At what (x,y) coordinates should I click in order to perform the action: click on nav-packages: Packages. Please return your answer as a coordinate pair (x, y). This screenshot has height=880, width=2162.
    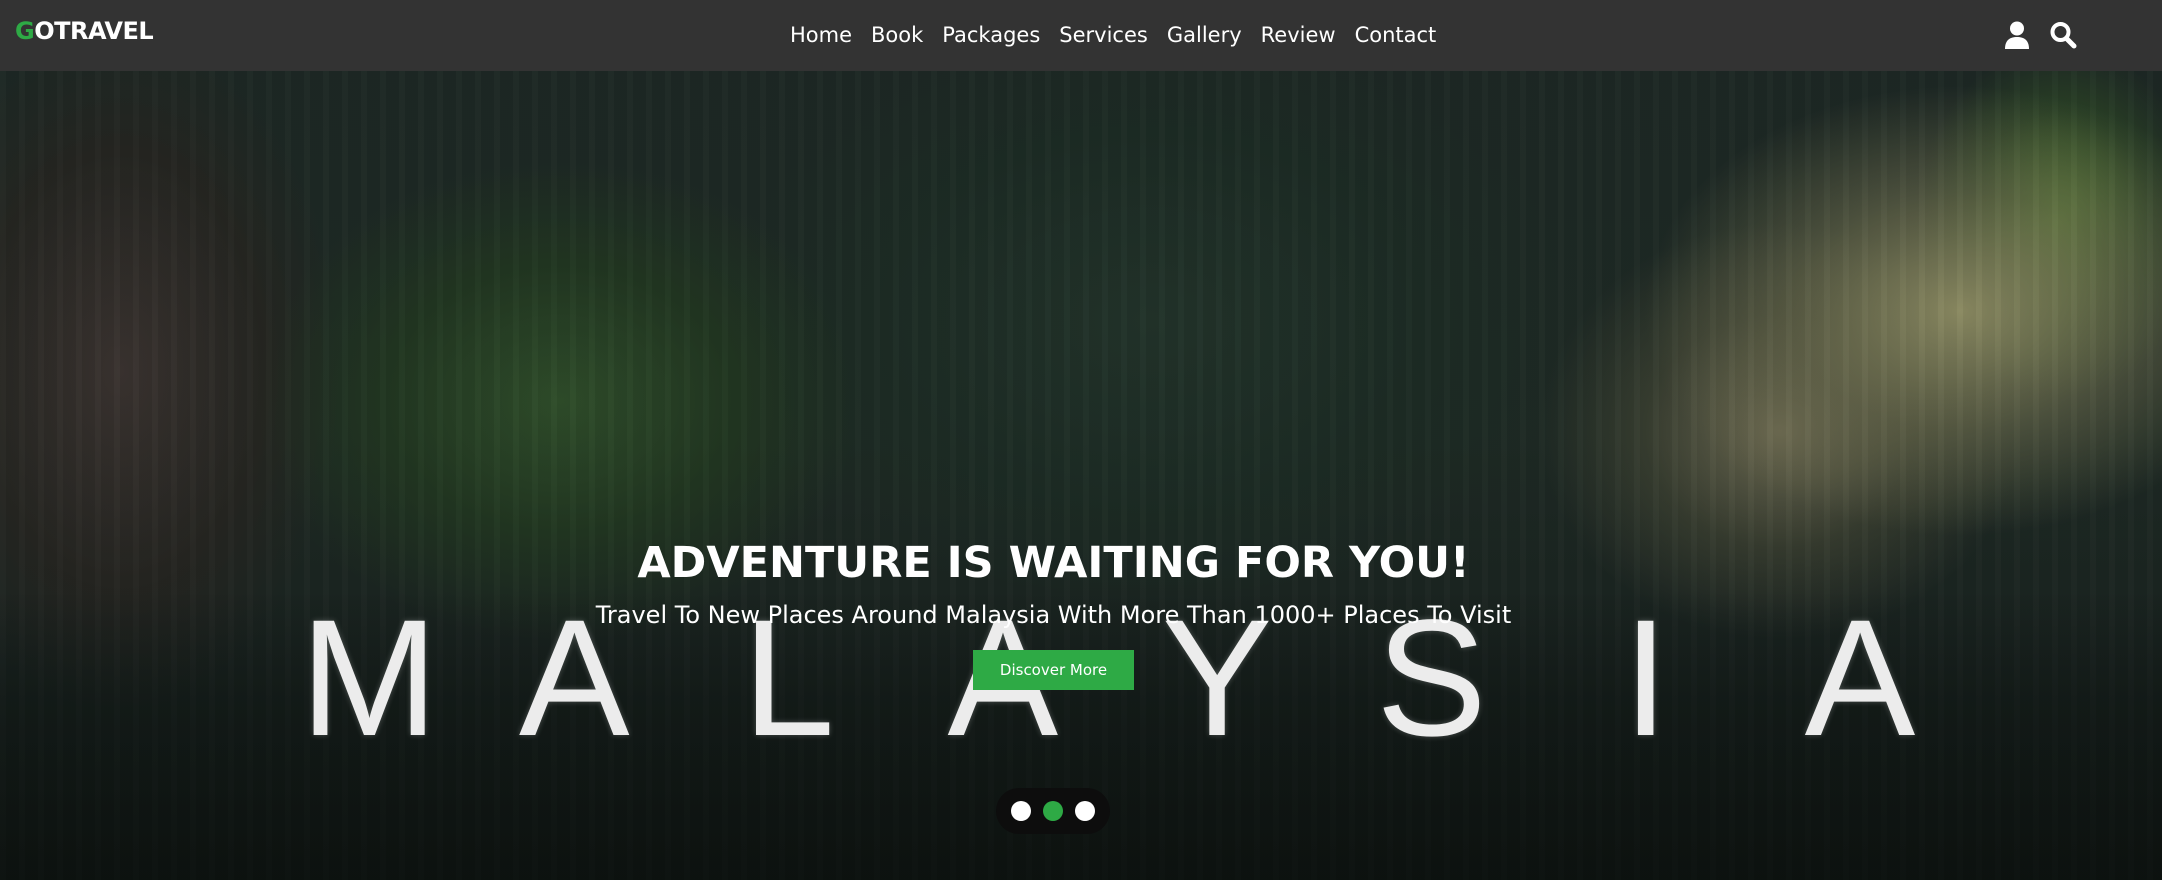
    Looking at the image, I should click on (991, 35).